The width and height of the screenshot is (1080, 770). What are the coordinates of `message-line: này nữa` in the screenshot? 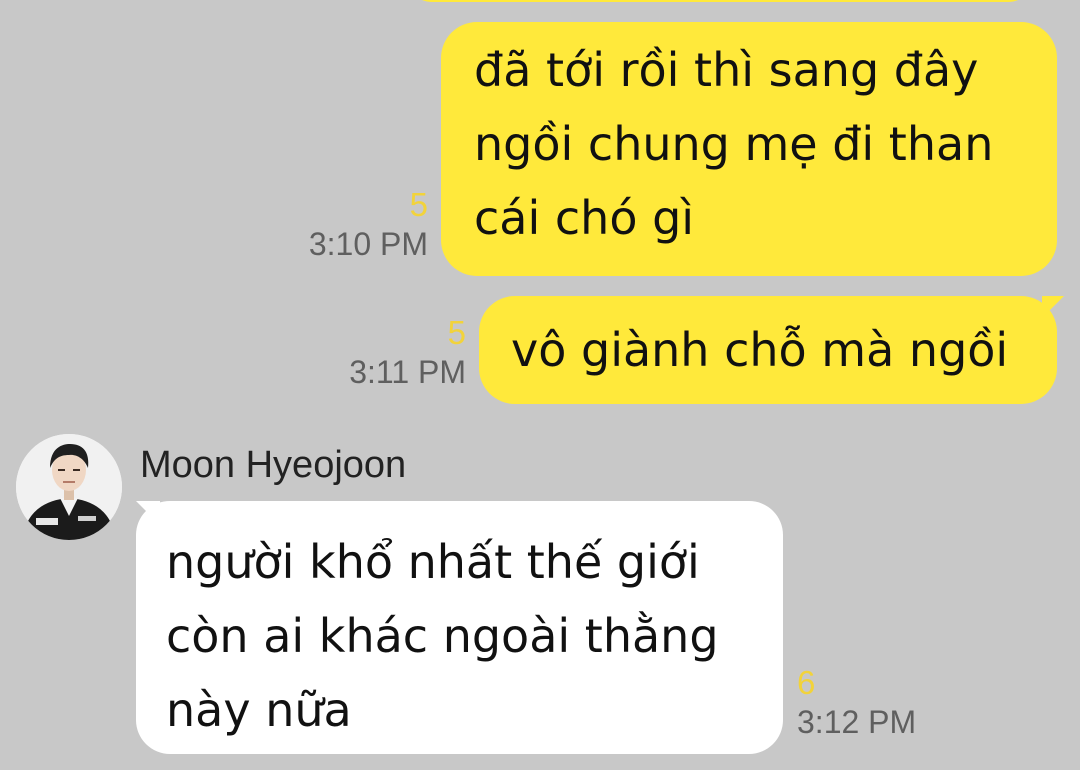 It's located at (259, 710).